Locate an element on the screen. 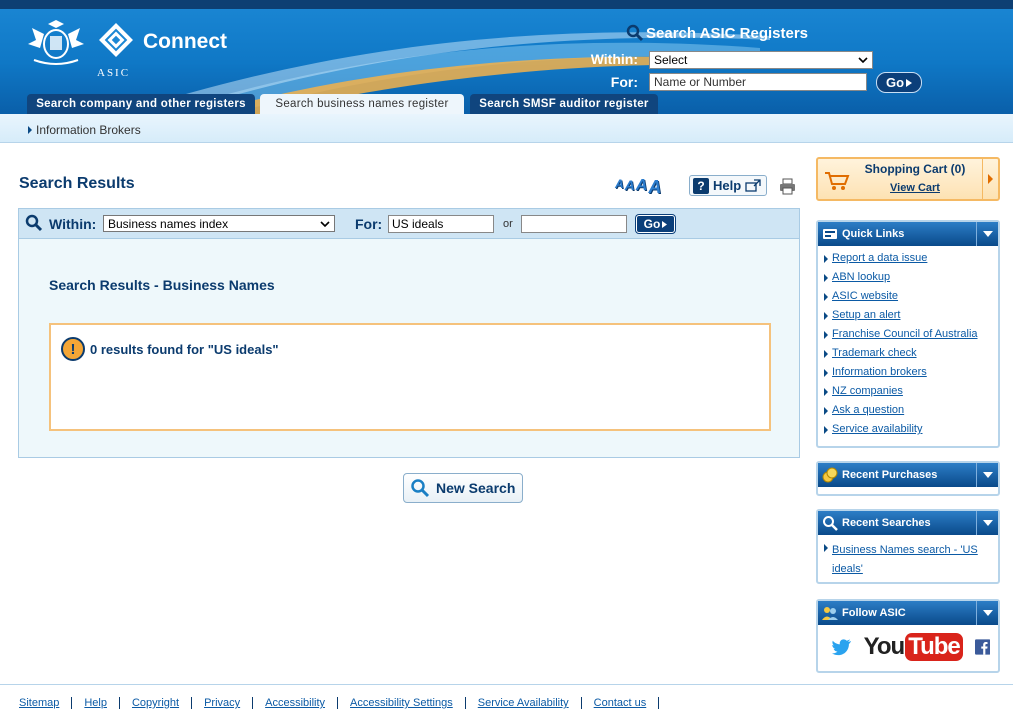 This screenshot has height=726, width=1013. tab-company-registers: Search company and other registers is located at coordinates (141, 104).